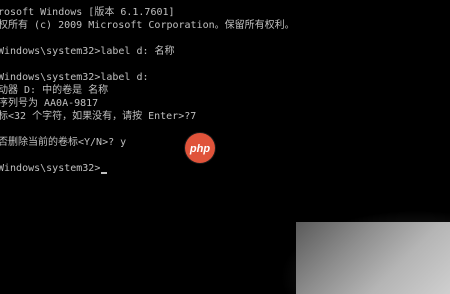  Describe the element at coordinates (74, 77) in the screenshot. I see `console-line-command-2: Windows\system32>label d:` at that location.